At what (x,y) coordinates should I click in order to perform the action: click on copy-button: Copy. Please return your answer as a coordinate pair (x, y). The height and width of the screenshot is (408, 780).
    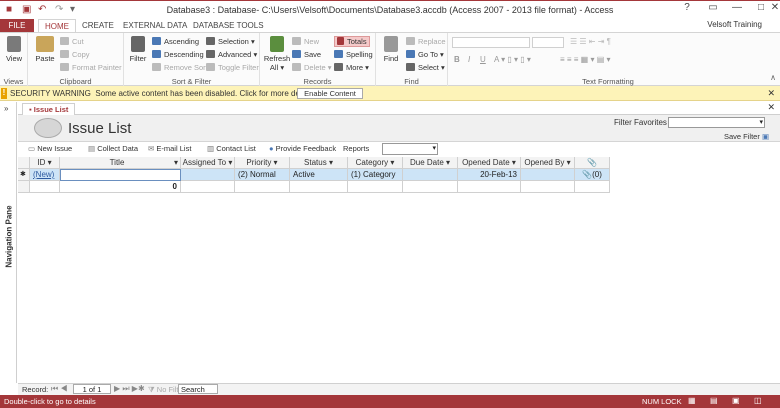
    Looking at the image, I should click on (75, 54).